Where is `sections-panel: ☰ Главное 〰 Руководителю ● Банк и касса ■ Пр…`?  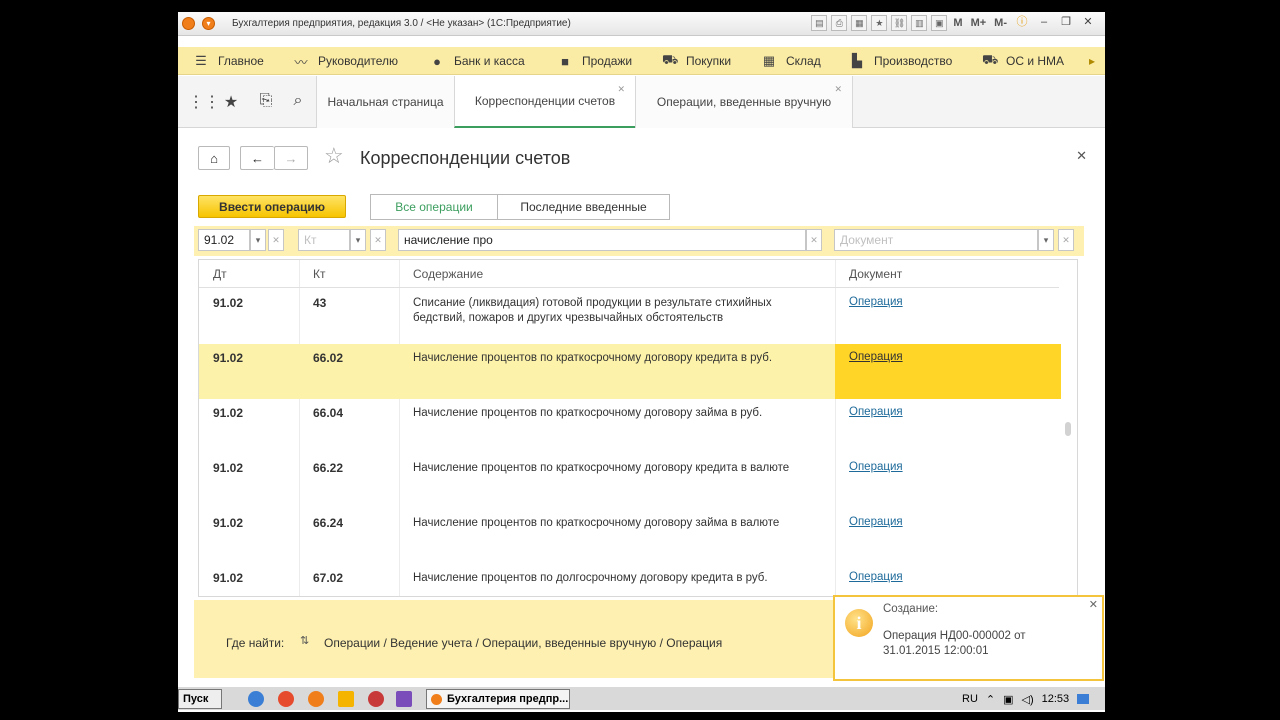 sections-panel: ☰ Главное 〰 Руководителю ● Банк и касса ■ Пр… is located at coordinates (641, 61).